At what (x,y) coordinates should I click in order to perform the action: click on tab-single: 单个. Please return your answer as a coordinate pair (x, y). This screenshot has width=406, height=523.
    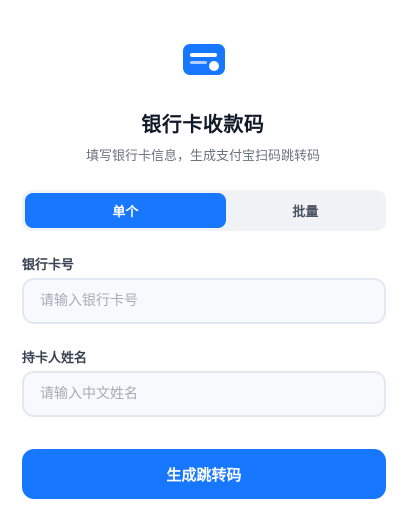
    Looking at the image, I should click on (125, 210).